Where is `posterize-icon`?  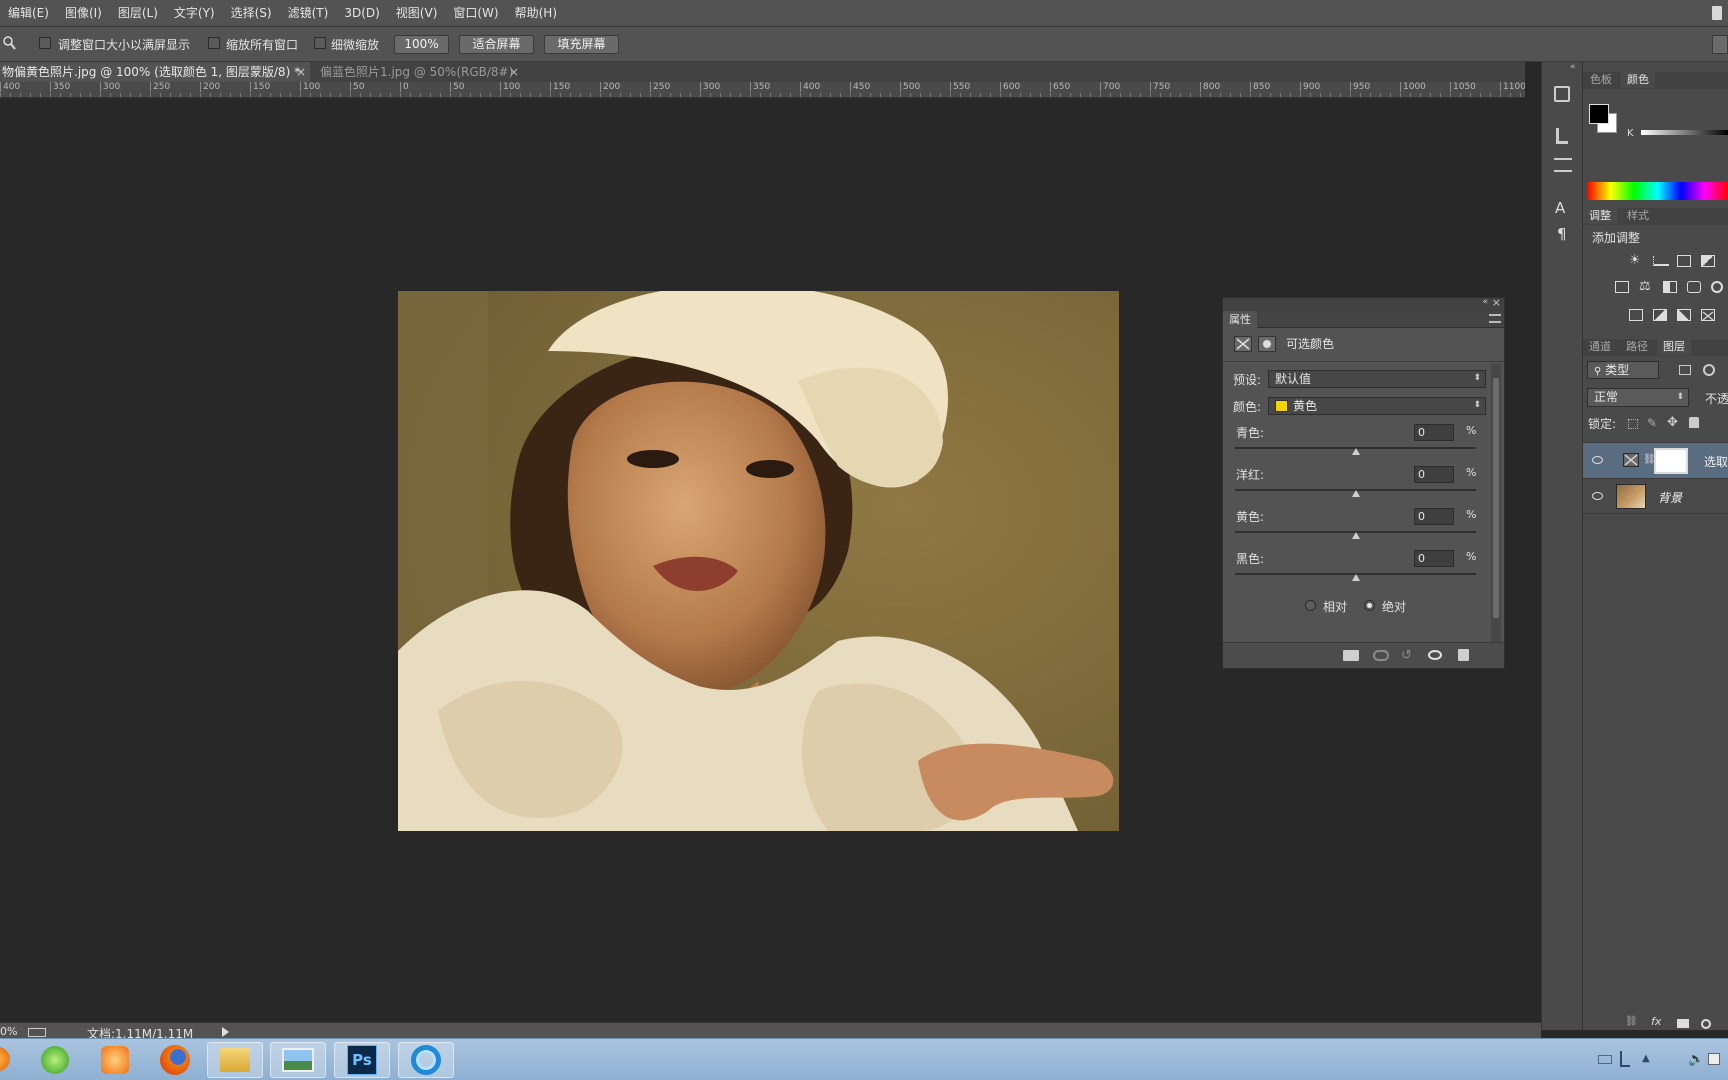 posterize-icon is located at coordinates (1660, 315).